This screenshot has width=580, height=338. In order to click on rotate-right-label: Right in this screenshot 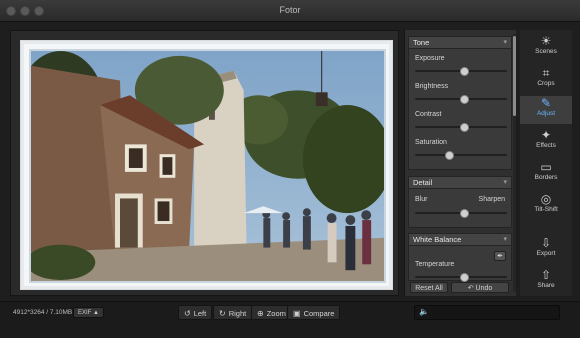, I will do `click(237, 313)`.